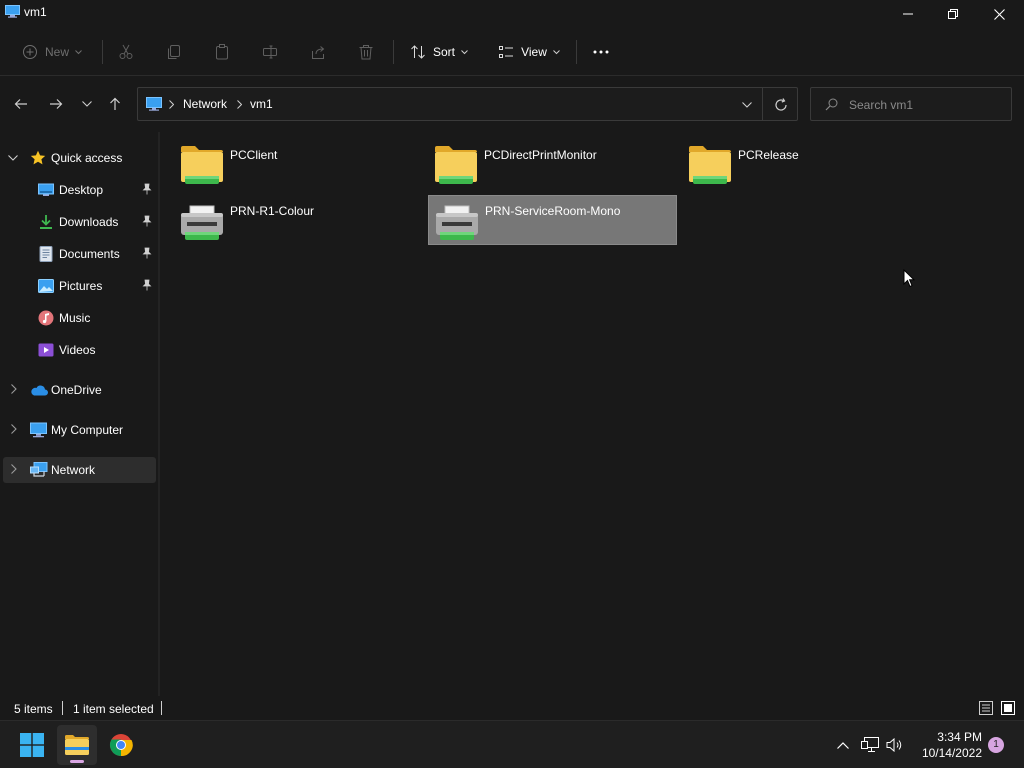 This screenshot has height=768, width=1024. What do you see at coordinates (62, 708) in the screenshot?
I see `status-divider` at bounding box center [62, 708].